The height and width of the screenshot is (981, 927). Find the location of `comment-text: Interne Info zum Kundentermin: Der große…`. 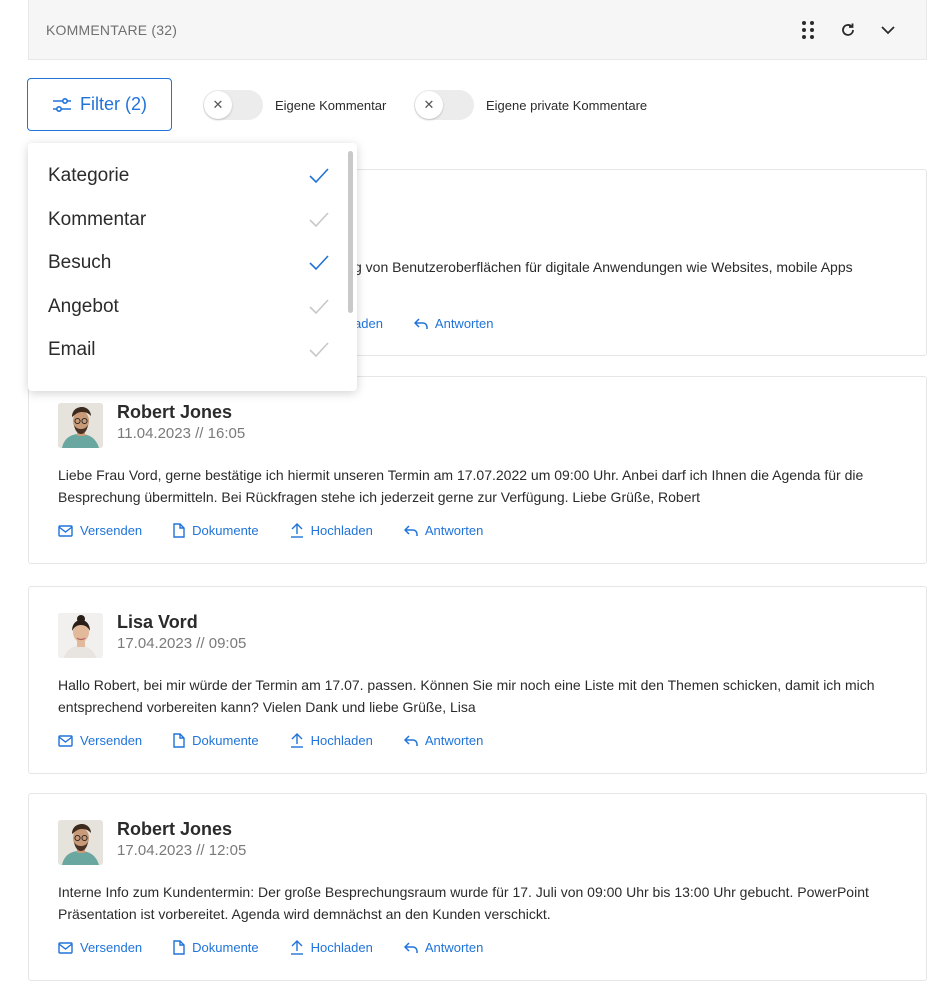

comment-text: Interne Info zum Kundentermin: Der große… is located at coordinates (463, 903).